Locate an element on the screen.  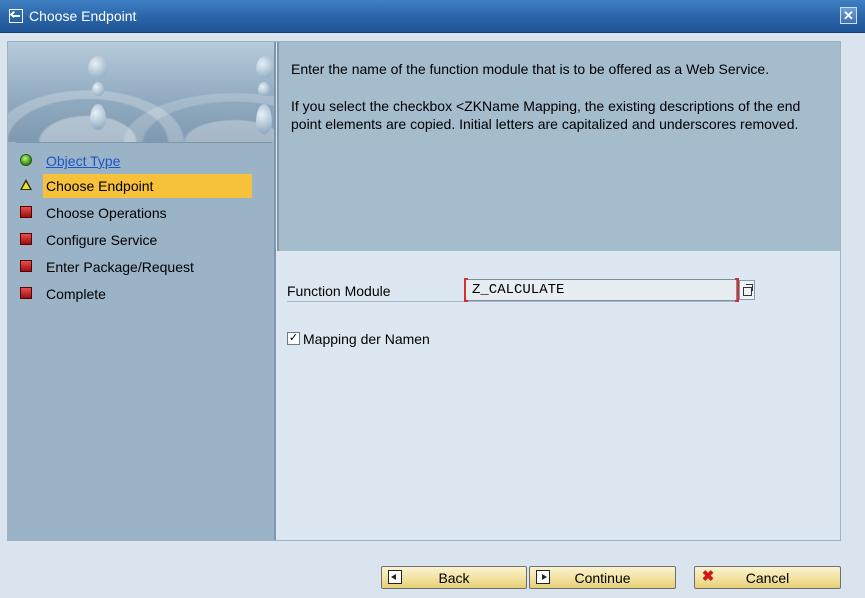
step-choose-endpoint: Choose Endpoint is located at coordinates (144, 186).